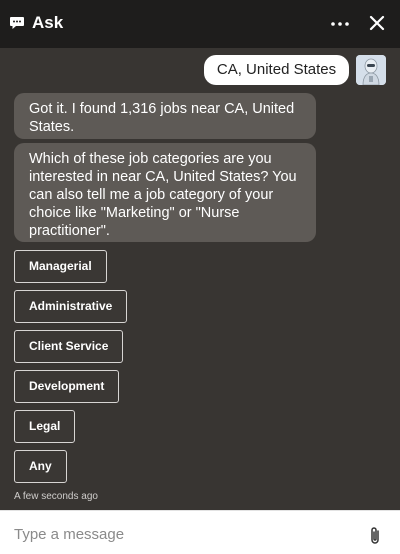 The image size is (400, 554). I want to click on chat-header: Ask, so click(200, 24).